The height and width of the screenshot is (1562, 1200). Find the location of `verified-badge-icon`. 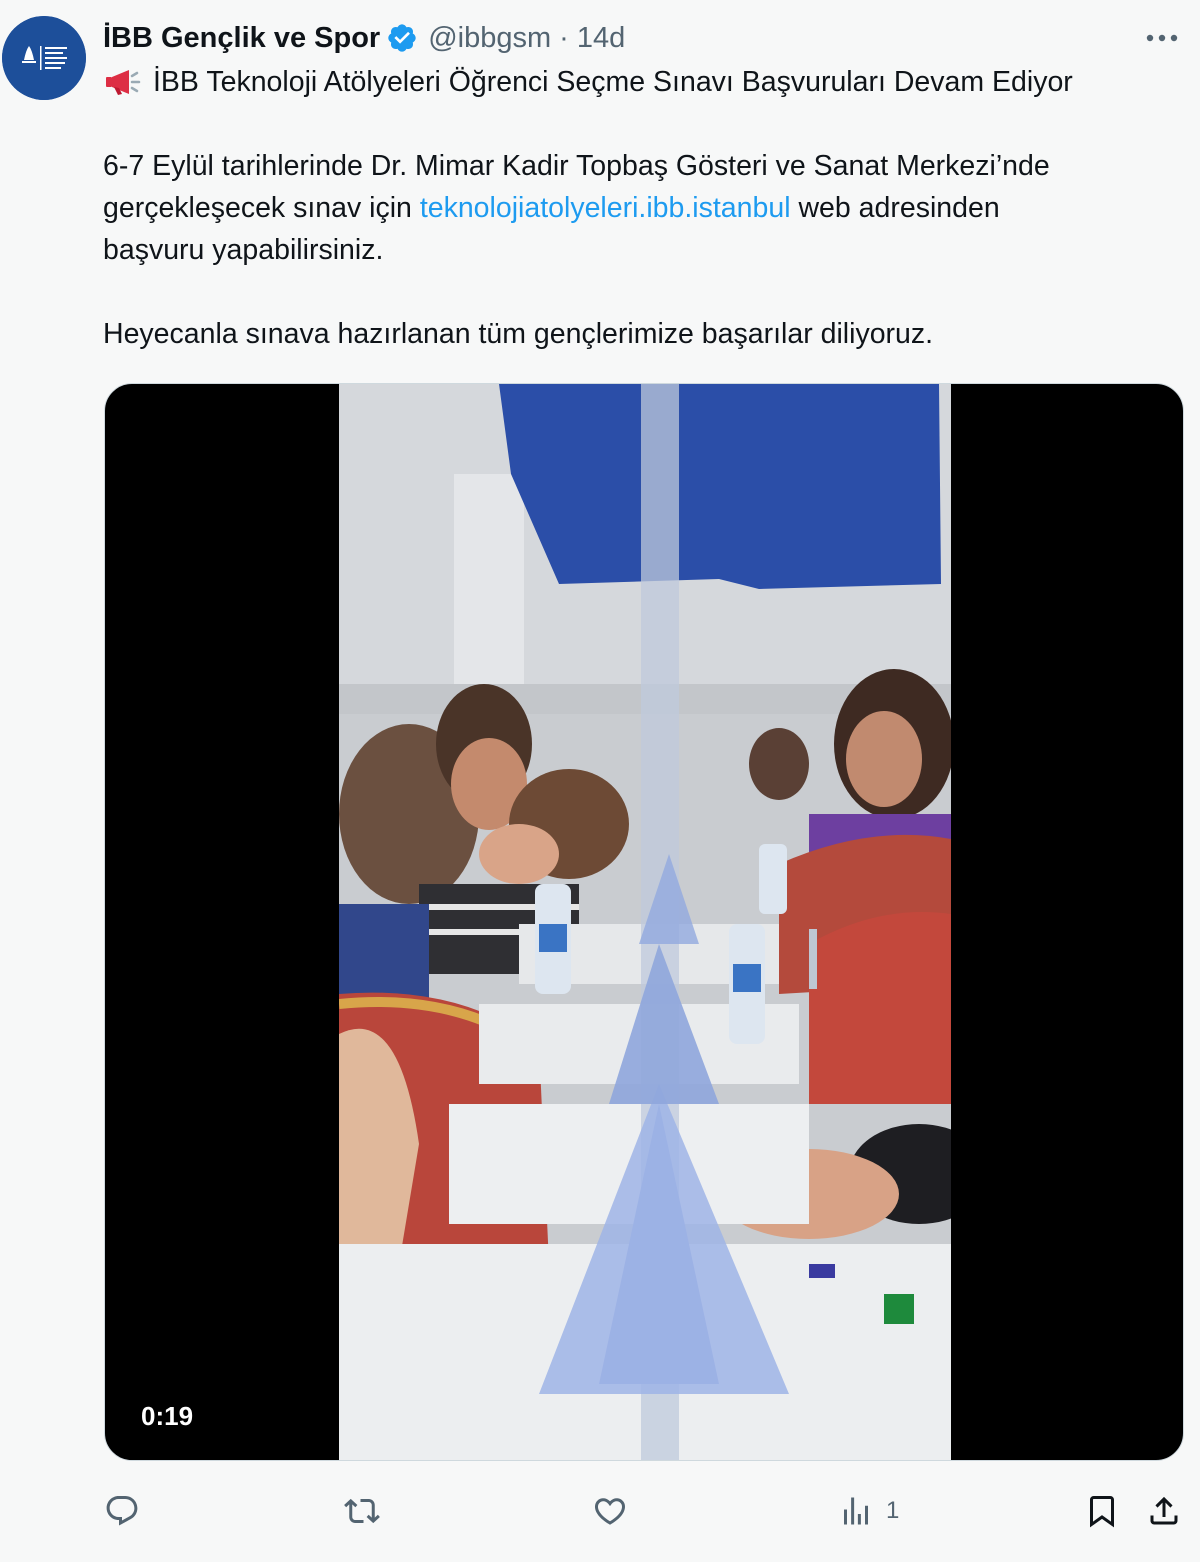

verified-badge-icon is located at coordinates (402, 38).